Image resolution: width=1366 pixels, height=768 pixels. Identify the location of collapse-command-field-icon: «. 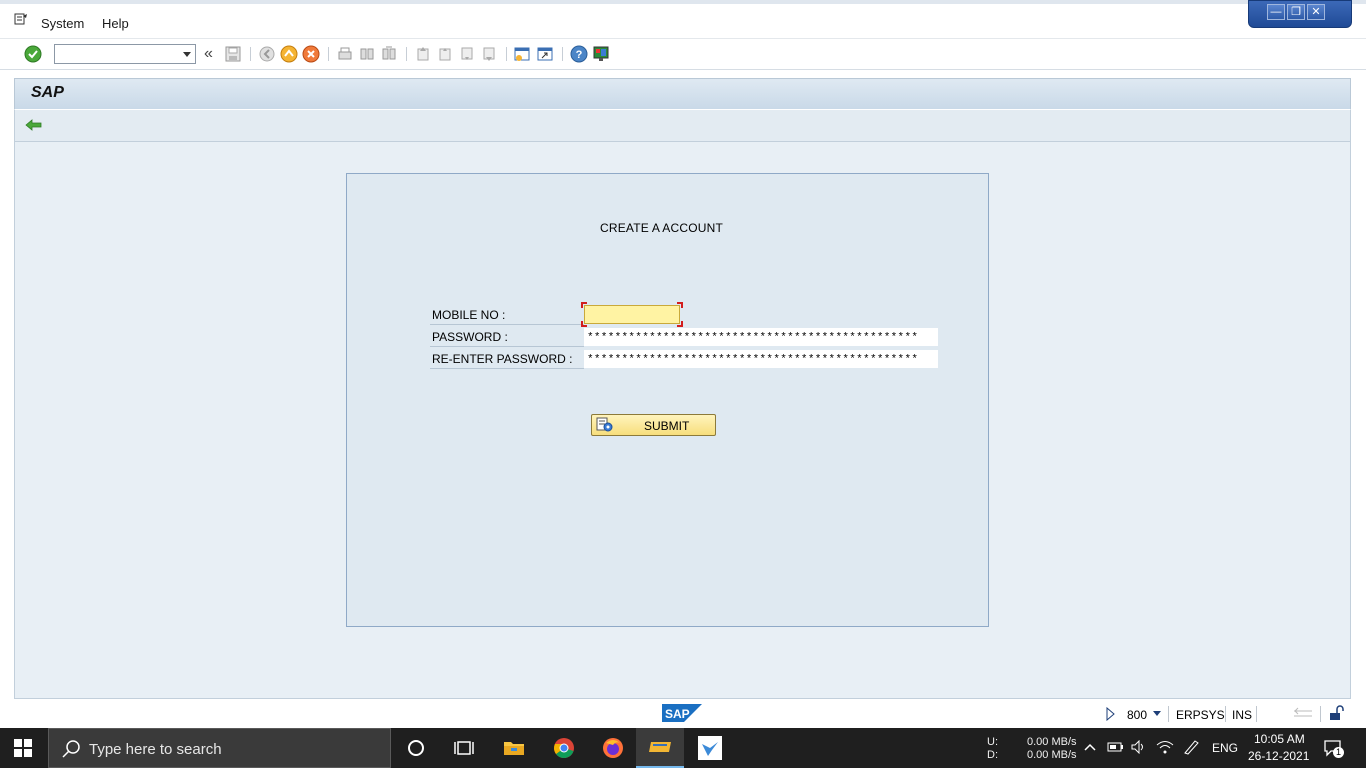
(208, 54).